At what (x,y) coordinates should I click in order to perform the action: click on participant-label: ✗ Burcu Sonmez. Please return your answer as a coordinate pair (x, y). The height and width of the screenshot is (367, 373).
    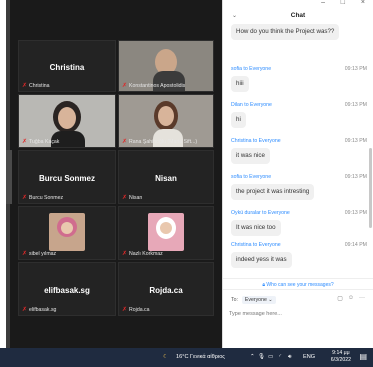
    Looking at the image, I should click on (43, 198).